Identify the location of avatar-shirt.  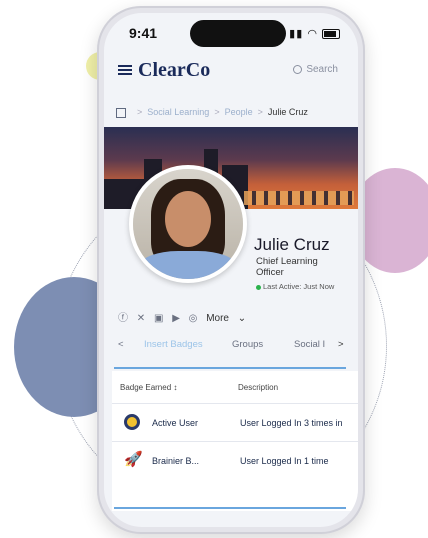
(188, 265).